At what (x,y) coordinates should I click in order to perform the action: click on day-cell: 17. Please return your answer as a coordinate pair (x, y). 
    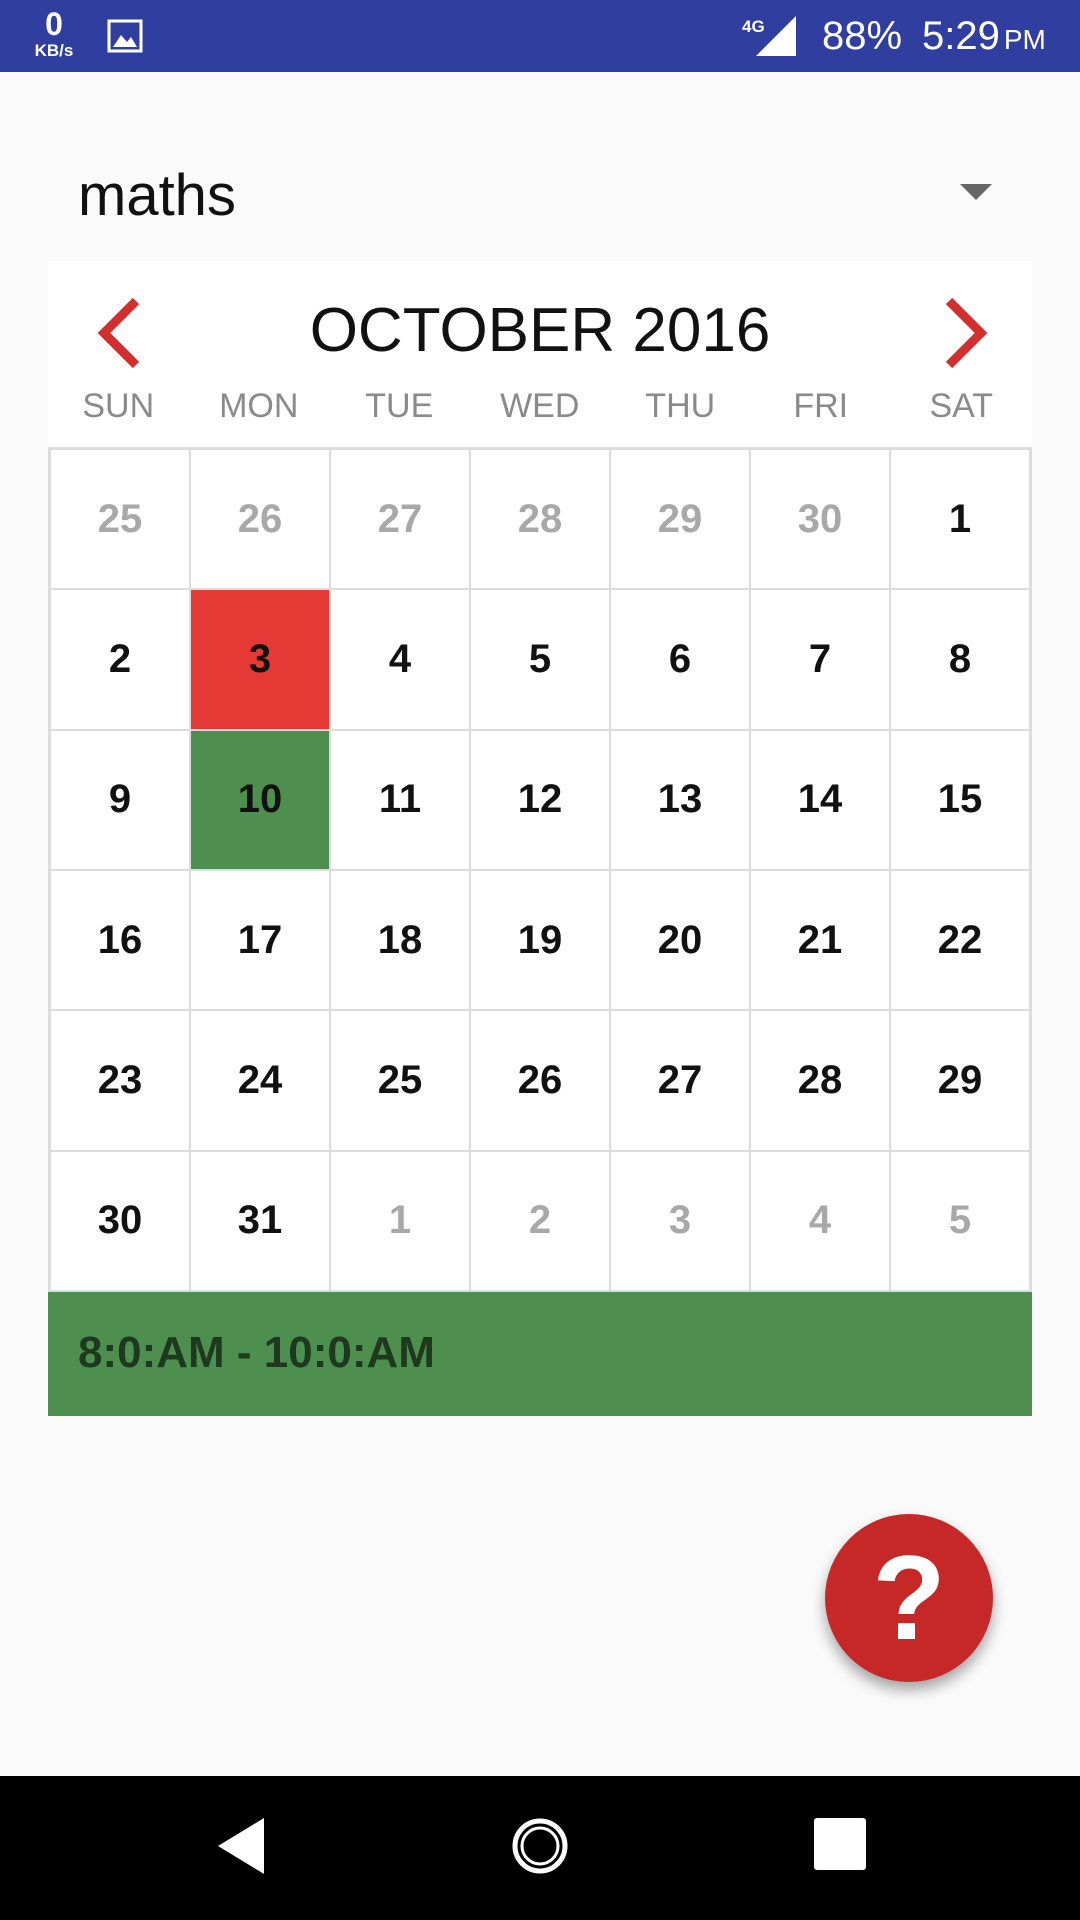
    Looking at the image, I should click on (260, 940).